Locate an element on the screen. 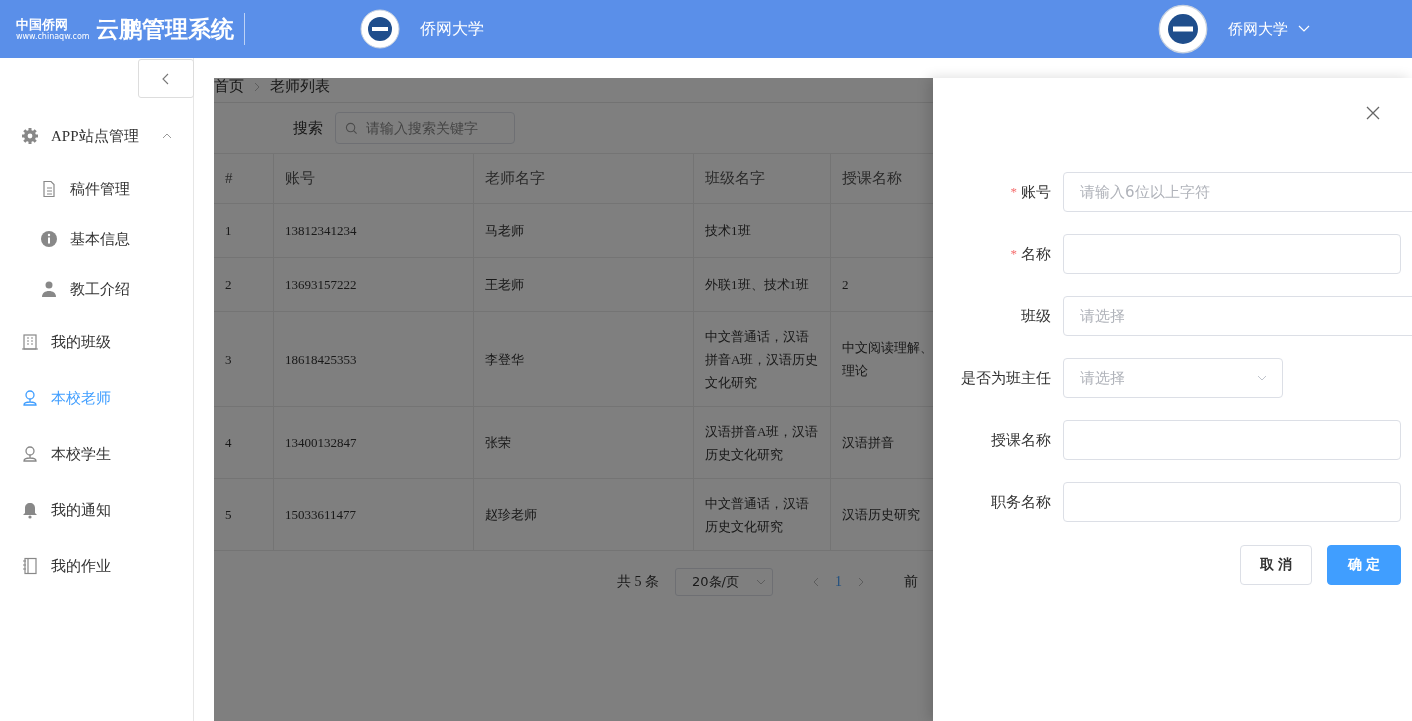 The height and width of the screenshot is (721, 1412). page-size-select: 20条/页 is located at coordinates (724, 582).